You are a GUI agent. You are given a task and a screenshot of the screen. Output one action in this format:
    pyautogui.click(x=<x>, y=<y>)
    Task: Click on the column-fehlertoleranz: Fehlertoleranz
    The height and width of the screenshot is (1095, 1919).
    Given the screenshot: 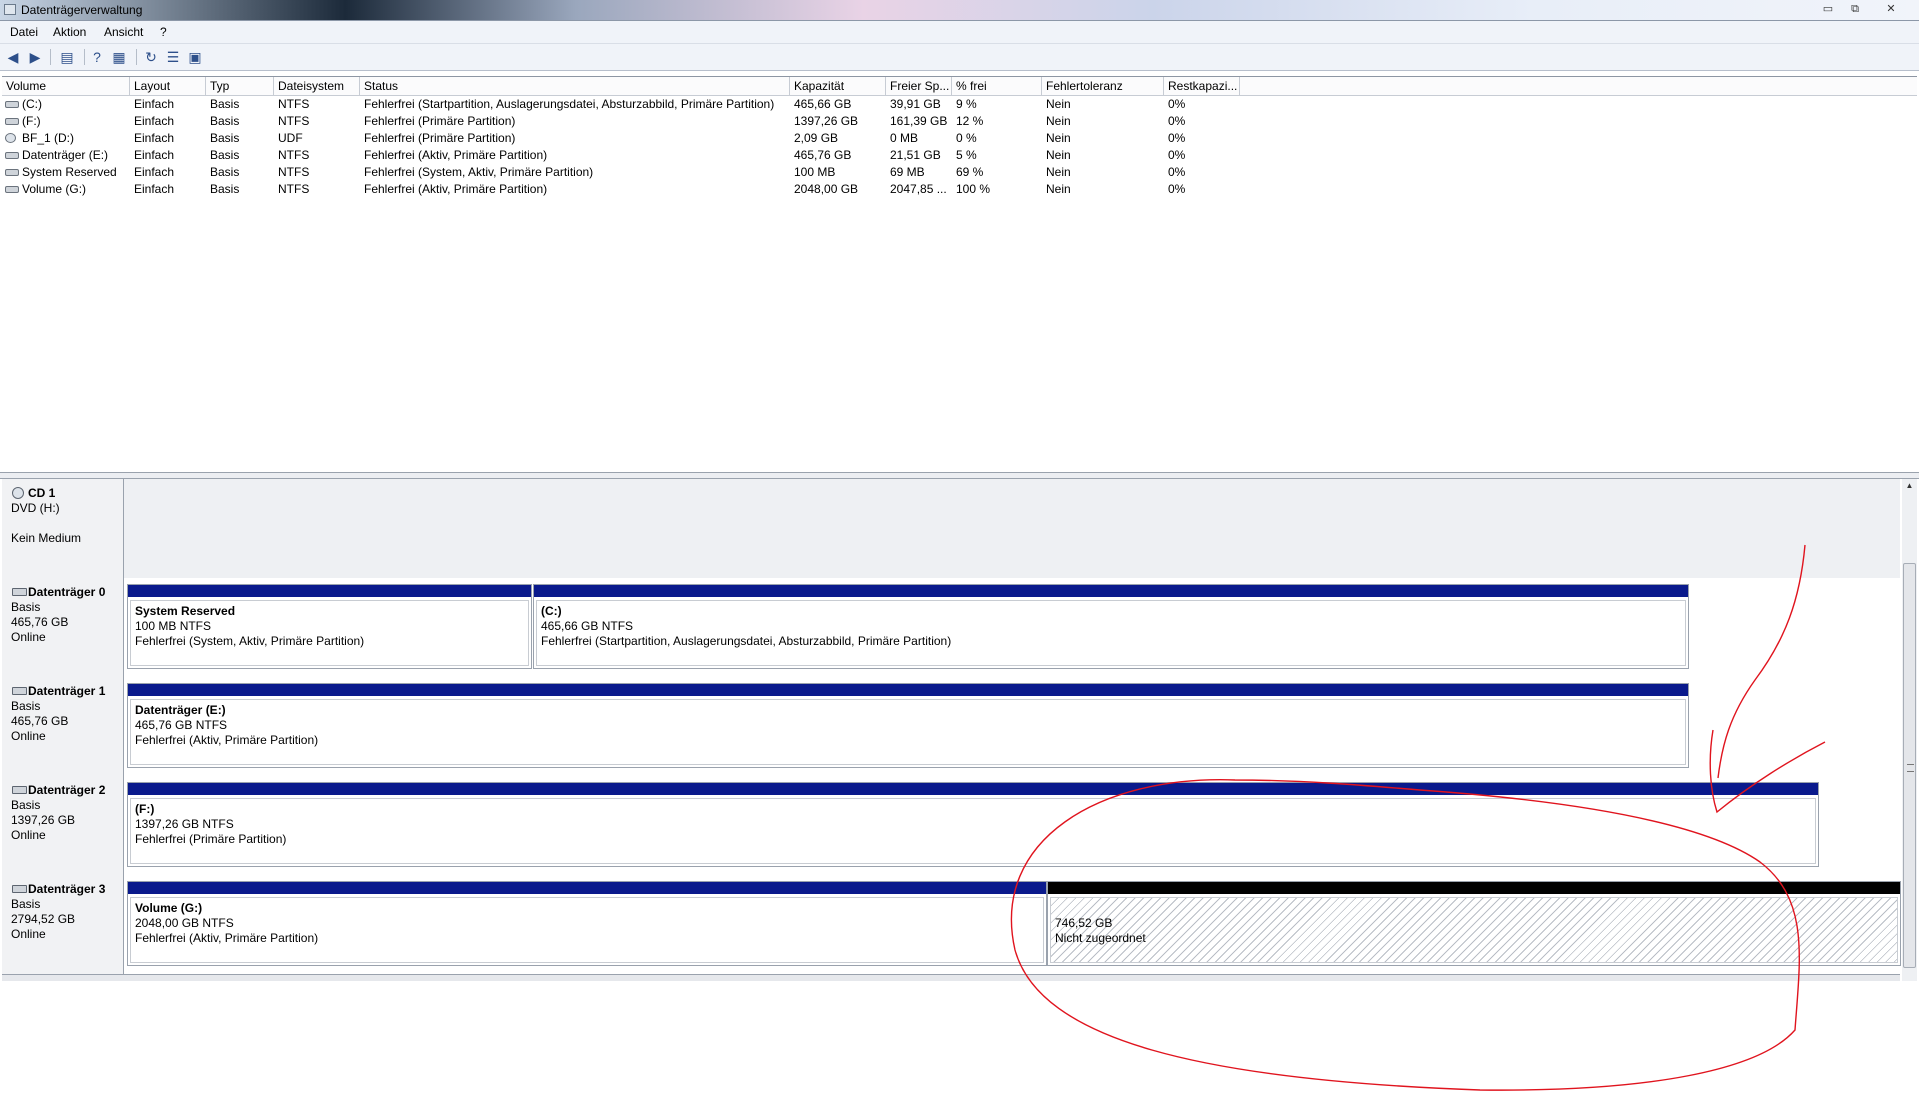 What is the action you would take?
    pyautogui.click(x=1103, y=86)
    